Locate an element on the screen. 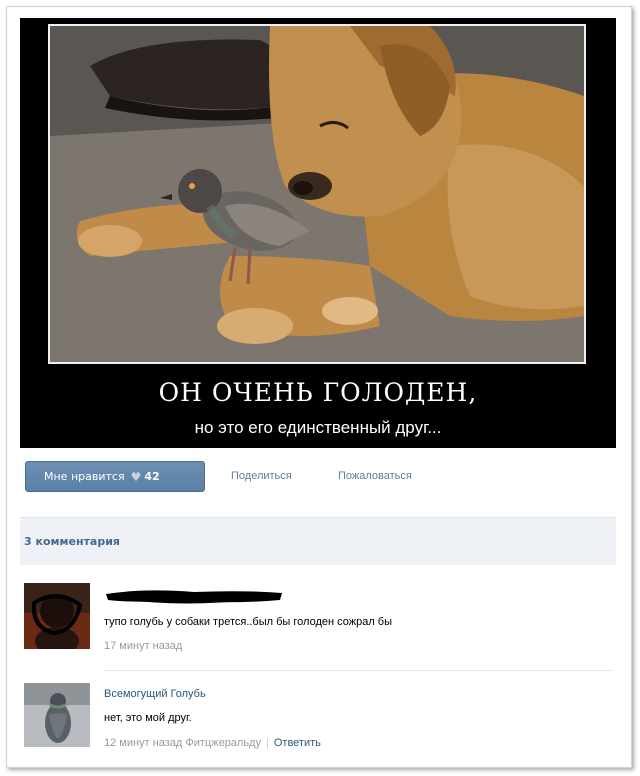 This screenshot has width=640, height=776. redacted-author-name is located at coordinates (194, 597).